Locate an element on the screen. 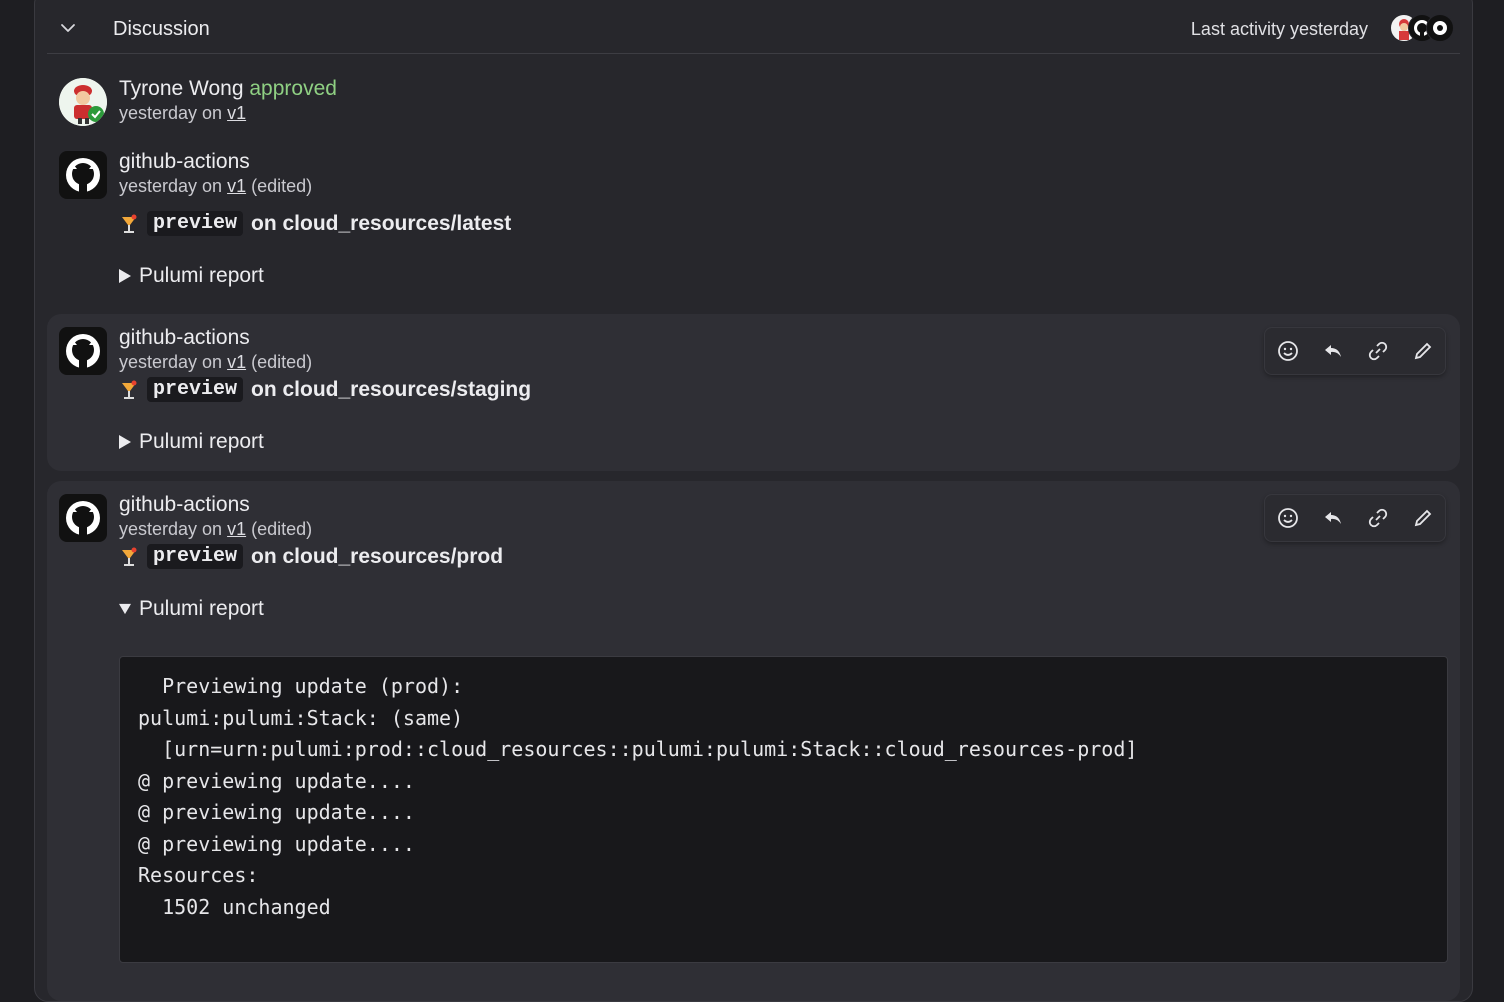 This screenshot has height=1002, width=1504. approved-status: approved is located at coordinates (293, 88).